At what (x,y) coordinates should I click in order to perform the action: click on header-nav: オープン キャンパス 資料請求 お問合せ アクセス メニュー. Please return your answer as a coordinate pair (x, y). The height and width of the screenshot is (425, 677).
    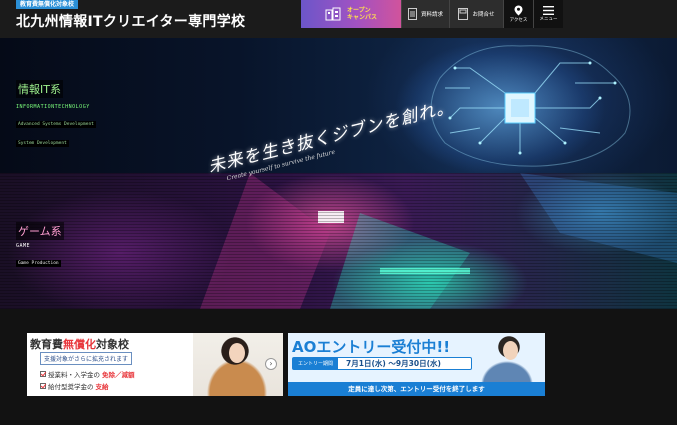
    Looking at the image, I should click on (432, 14).